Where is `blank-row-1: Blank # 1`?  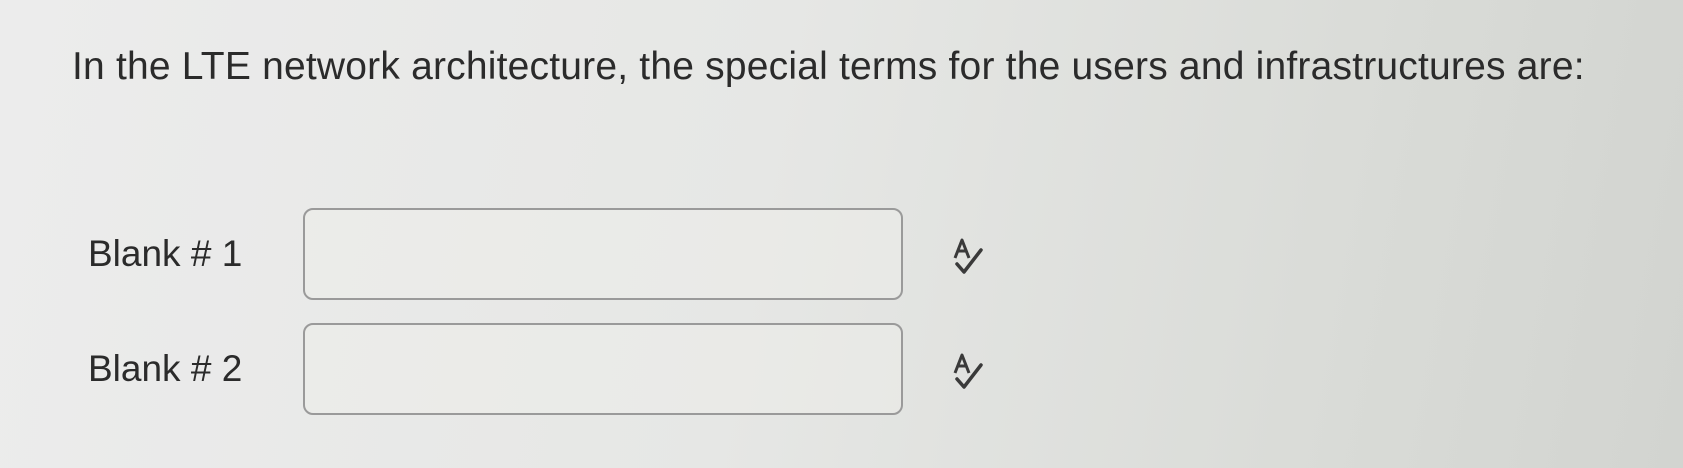 blank-row-1: Blank # 1 is located at coordinates (536, 254).